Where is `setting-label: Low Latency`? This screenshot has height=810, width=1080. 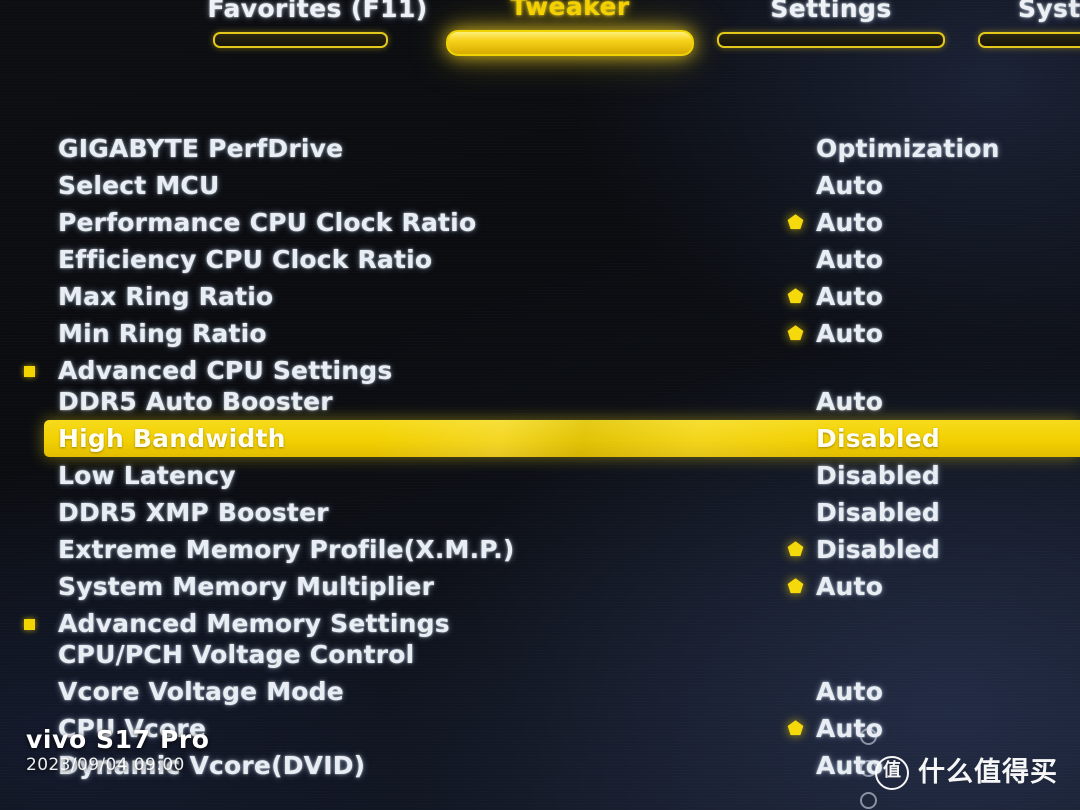 setting-label: Low Latency is located at coordinates (147, 475).